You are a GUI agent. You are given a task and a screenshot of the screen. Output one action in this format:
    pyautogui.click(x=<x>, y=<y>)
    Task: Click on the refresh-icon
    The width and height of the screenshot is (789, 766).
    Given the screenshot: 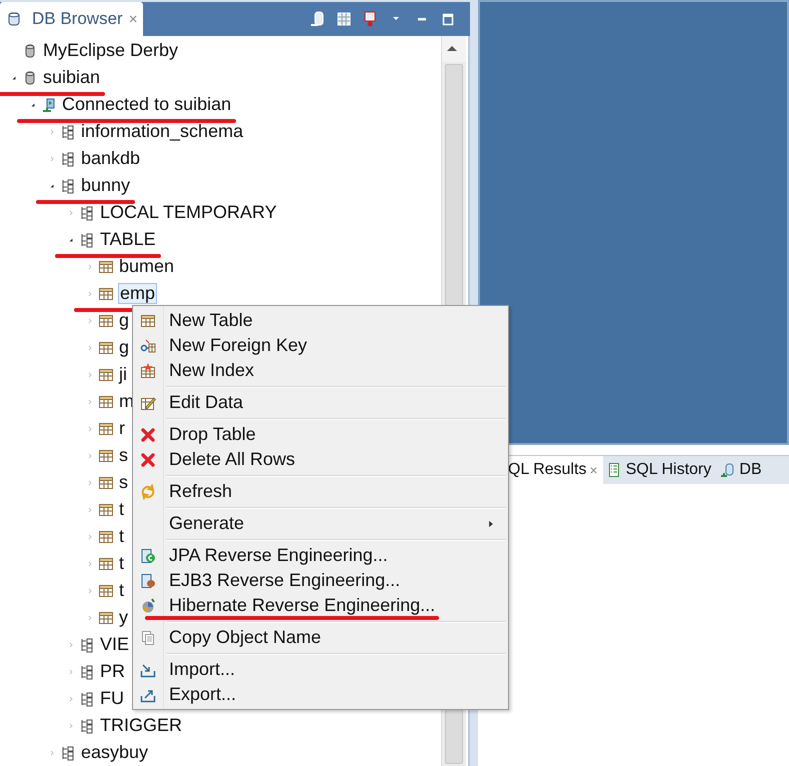 What is the action you would take?
    pyautogui.click(x=148, y=492)
    